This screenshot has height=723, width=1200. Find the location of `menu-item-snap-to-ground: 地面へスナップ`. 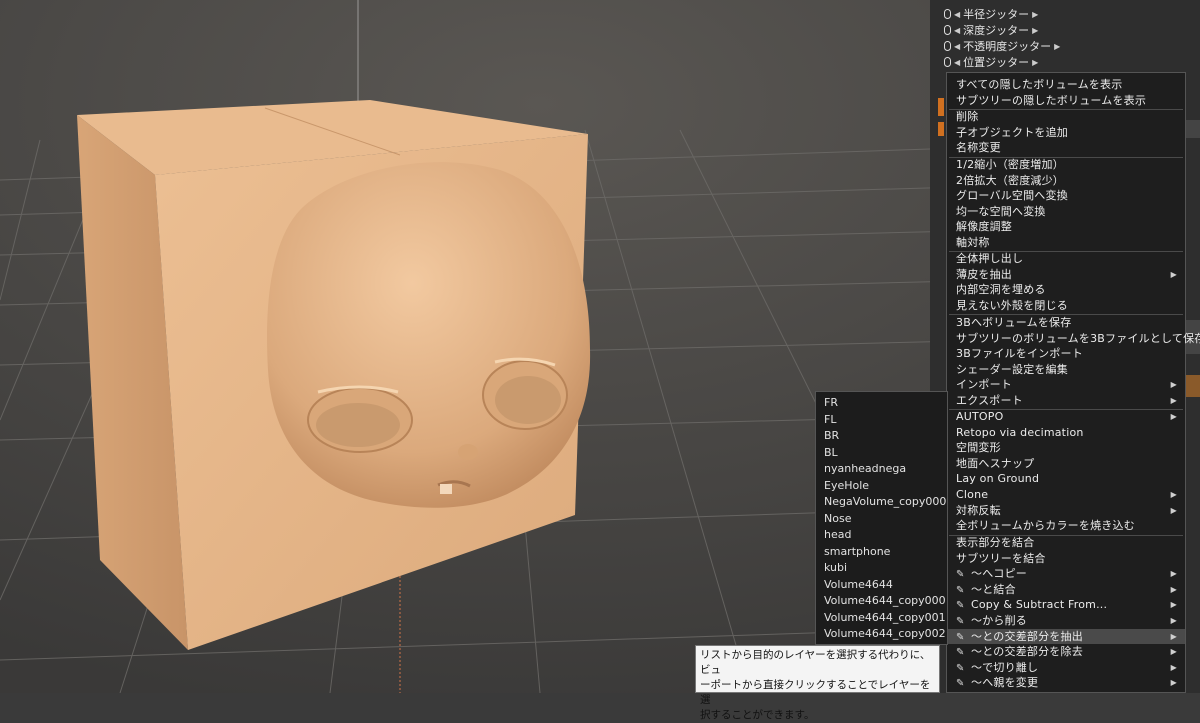

menu-item-snap-to-ground: 地面へスナップ is located at coordinates (1066, 464).